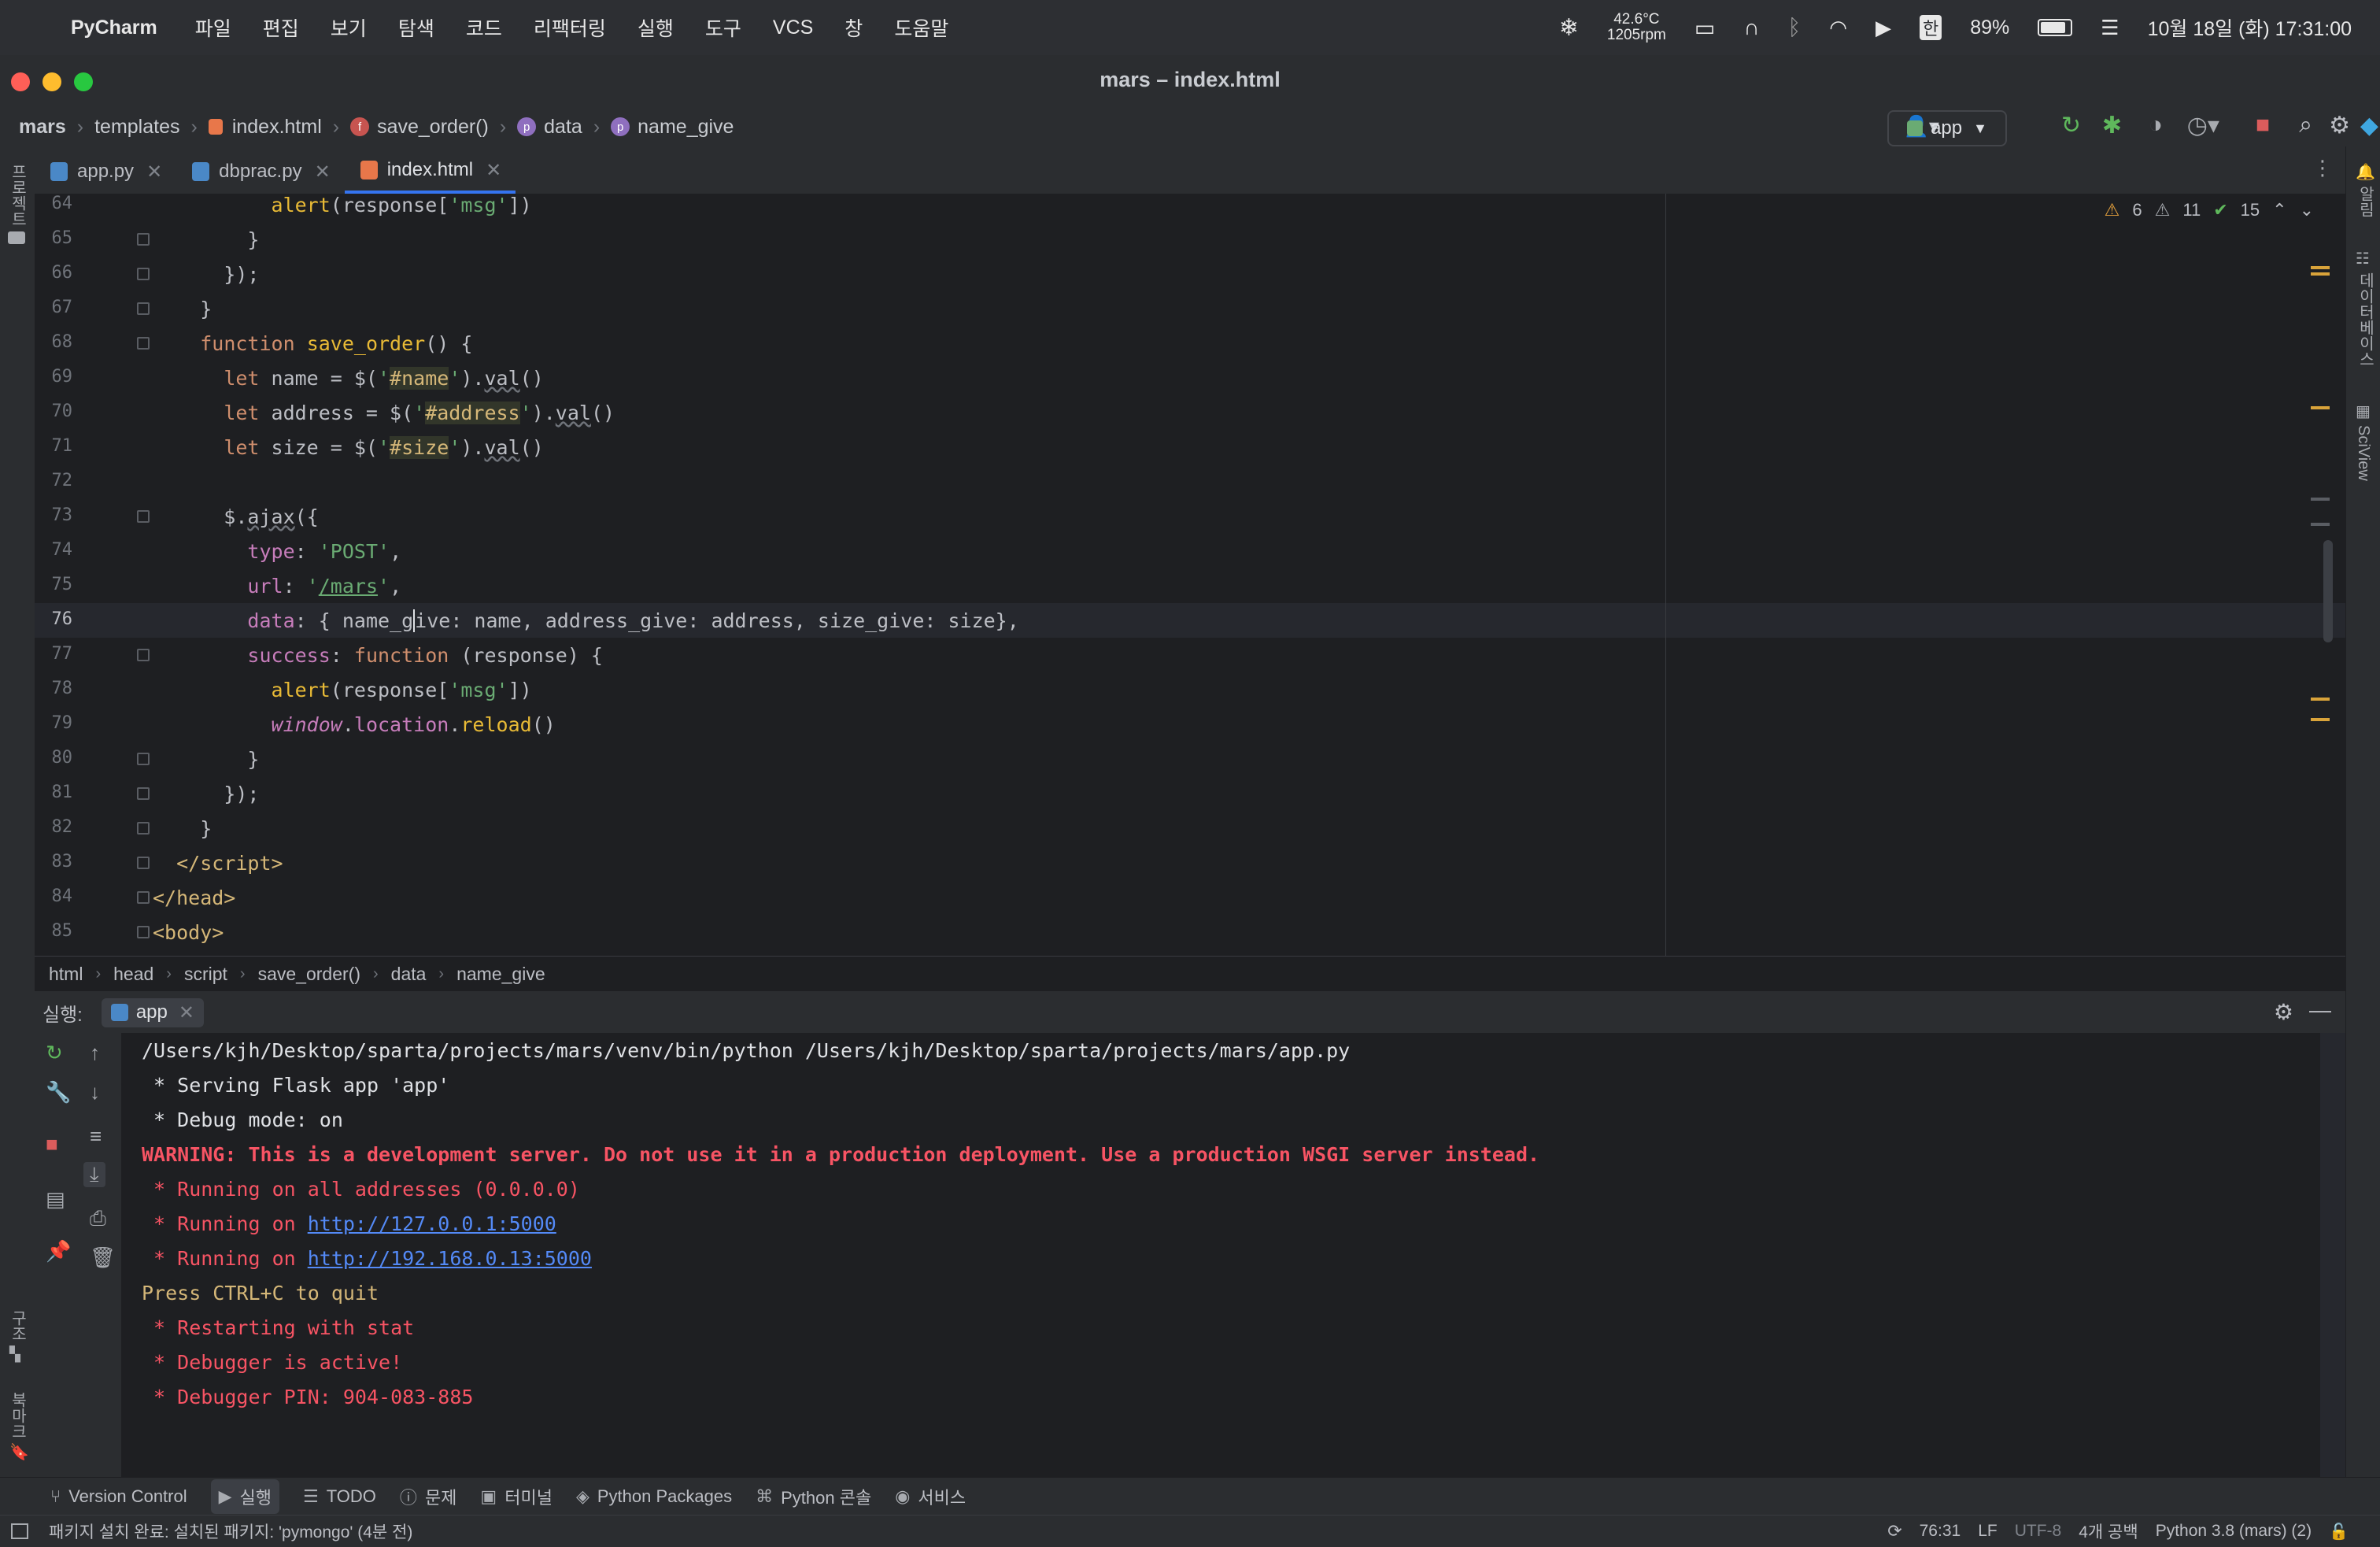 This screenshot has height=1547, width=2380. What do you see at coordinates (2108, 1531) in the screenshot?
I see `indent-setting: 4개 공백` at bounding box center [2108, 1531].